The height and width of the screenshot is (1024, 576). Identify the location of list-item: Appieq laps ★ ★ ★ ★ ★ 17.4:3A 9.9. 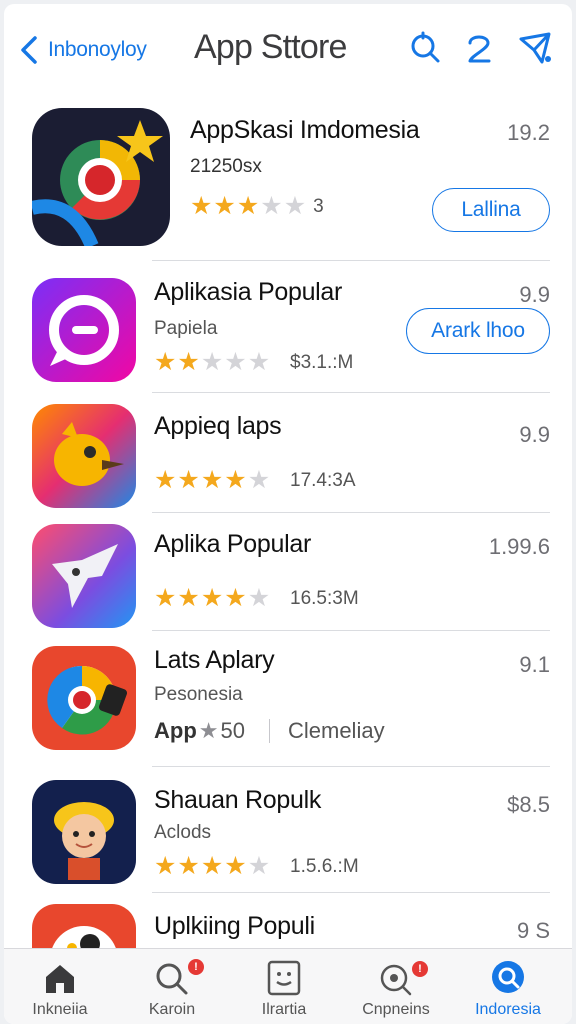
(288, 454).